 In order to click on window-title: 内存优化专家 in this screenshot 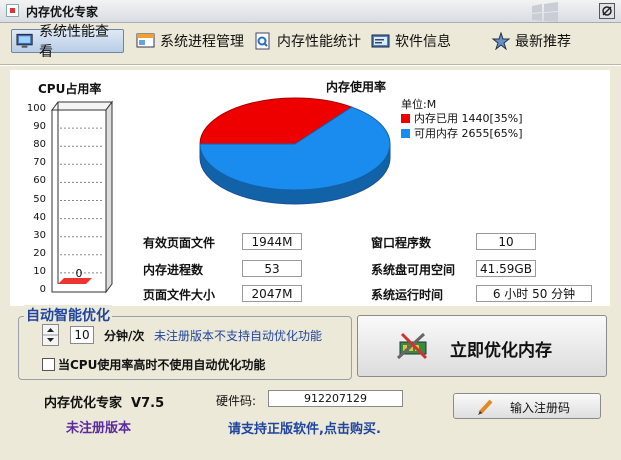, I will do `click(62, 12)`.